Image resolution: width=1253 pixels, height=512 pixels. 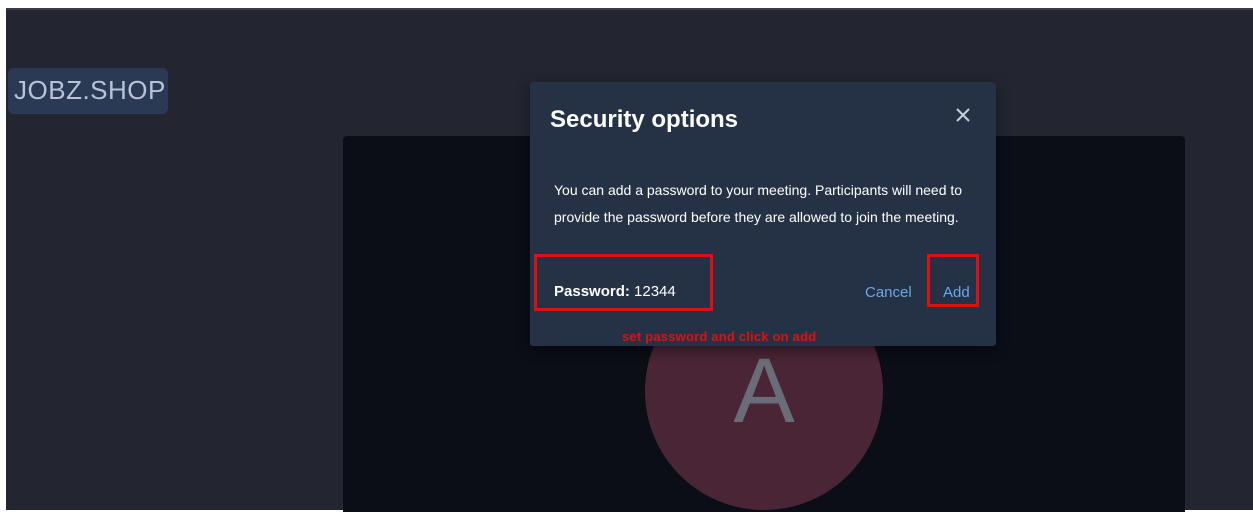 What do you see at coordinates (623, 282) in the screenshot?
I see `password-highlight-box` at bounding box center [623, 282].